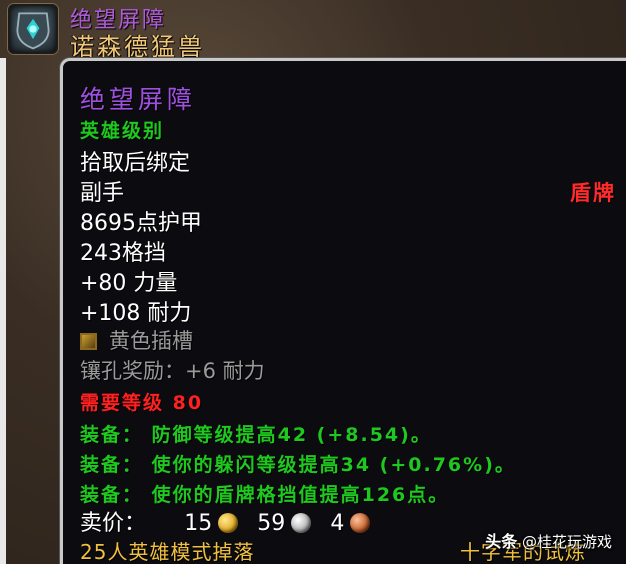  Describe the element at coordinates (167, 552) in the screenshot. I see `drop-source: 25人英雄模式掉落` at that location.